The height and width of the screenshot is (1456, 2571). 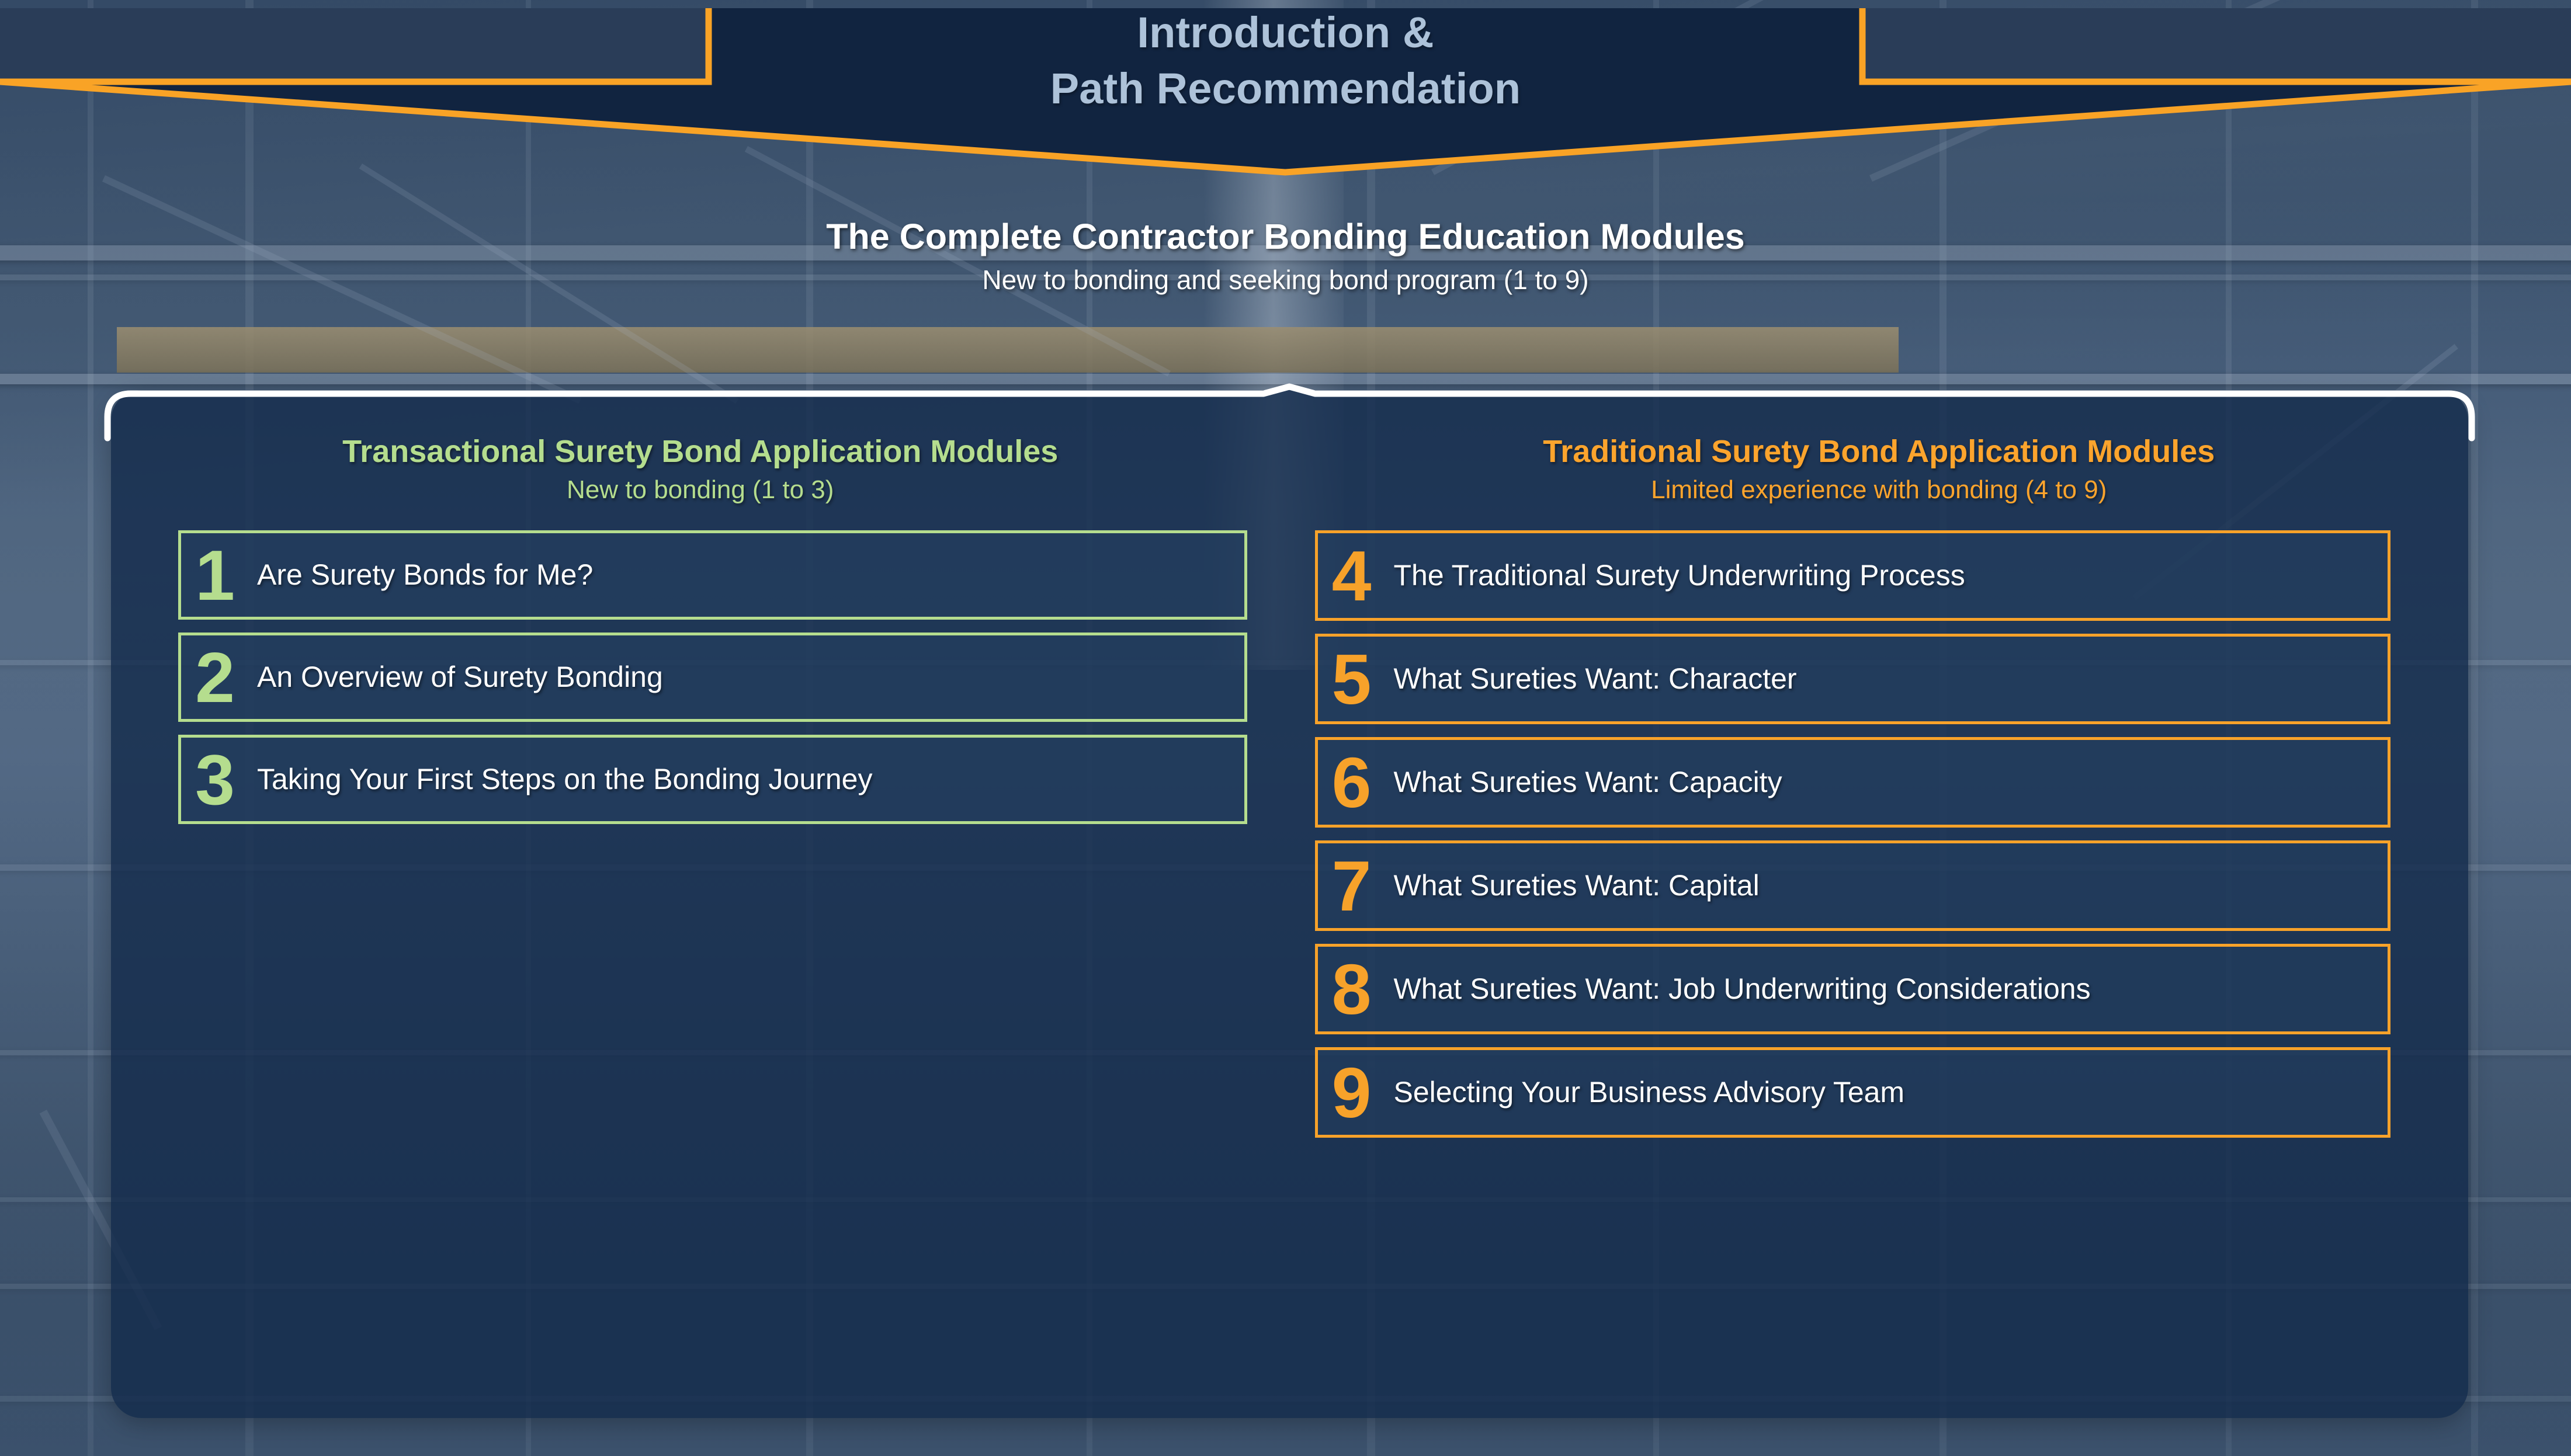 I want to click on module-number: 2, so click(x=215, y=677).